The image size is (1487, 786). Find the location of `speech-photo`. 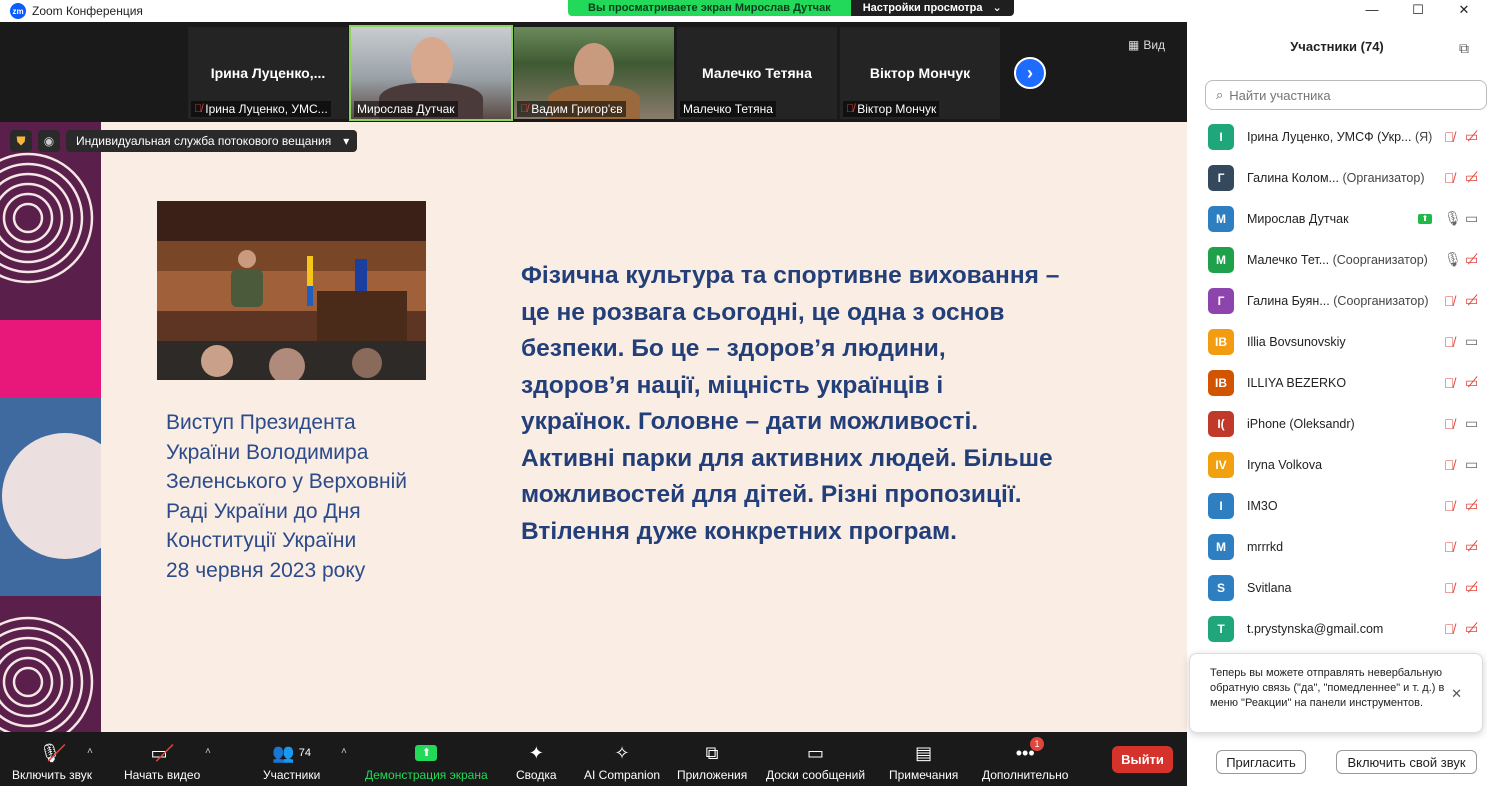

speech-photo is located at coordinates (291, 290).